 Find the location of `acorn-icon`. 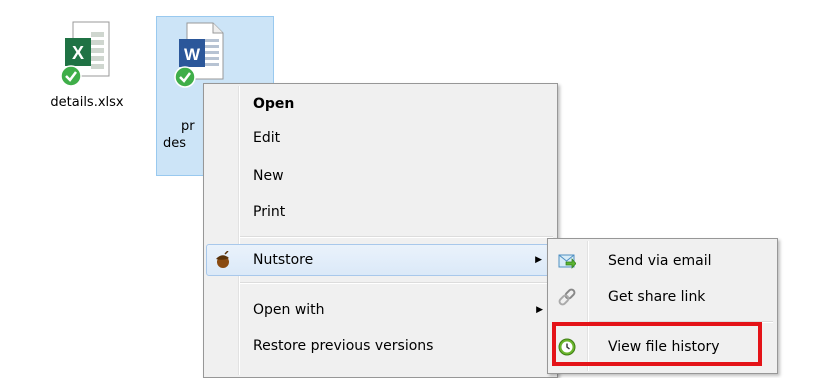

acorn-icon is located at coordinates (222, 259).